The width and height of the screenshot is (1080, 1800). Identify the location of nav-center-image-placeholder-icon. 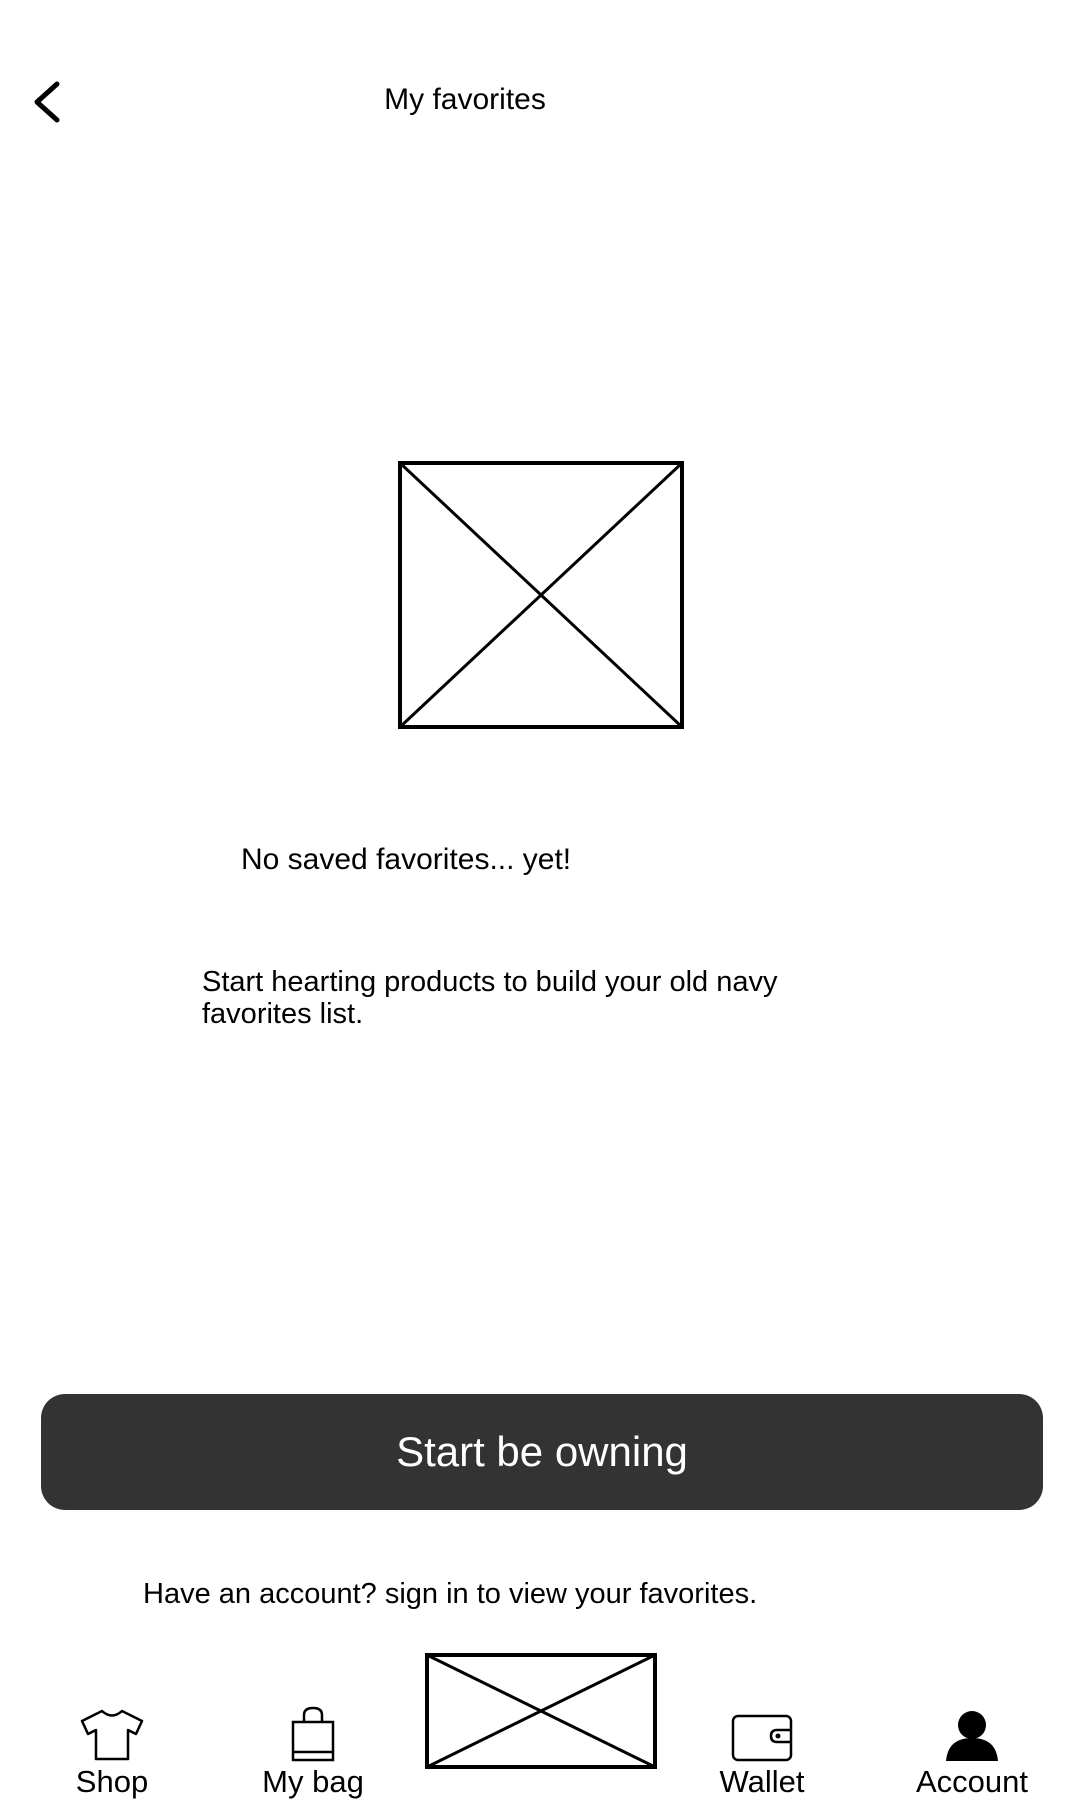
(541, 1711).